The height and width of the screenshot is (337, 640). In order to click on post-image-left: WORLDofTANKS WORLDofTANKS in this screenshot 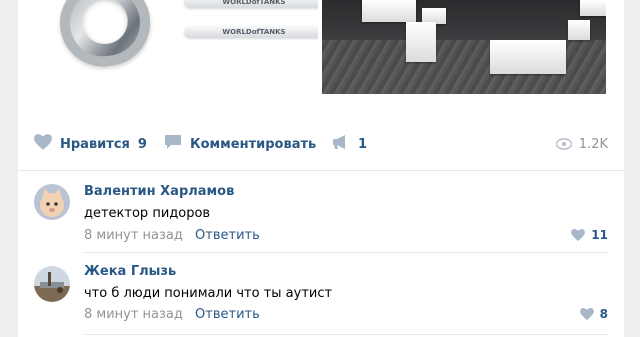, I will do `click(168, 48)`.